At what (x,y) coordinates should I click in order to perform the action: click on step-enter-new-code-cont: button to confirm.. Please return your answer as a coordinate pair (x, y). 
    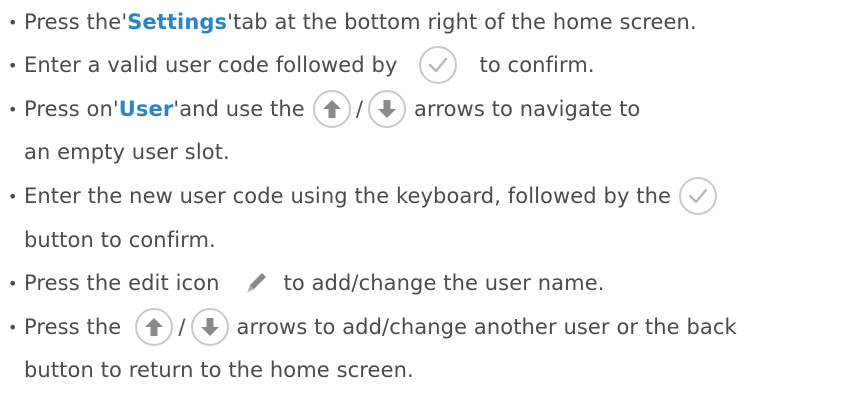
    Looking at the image, I should click on (108, 240).